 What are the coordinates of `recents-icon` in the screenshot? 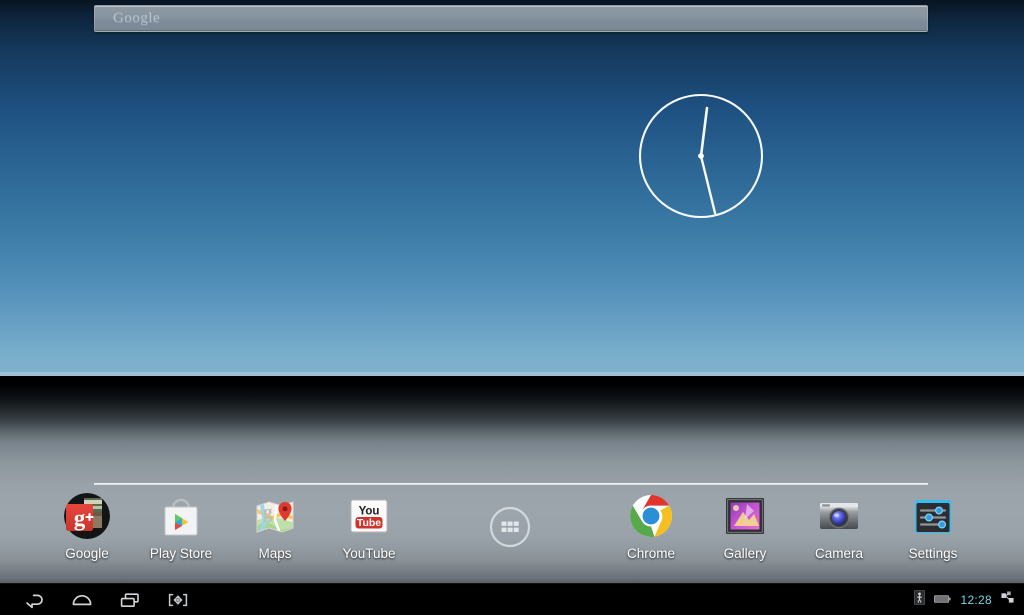 It's located at (130, 600).